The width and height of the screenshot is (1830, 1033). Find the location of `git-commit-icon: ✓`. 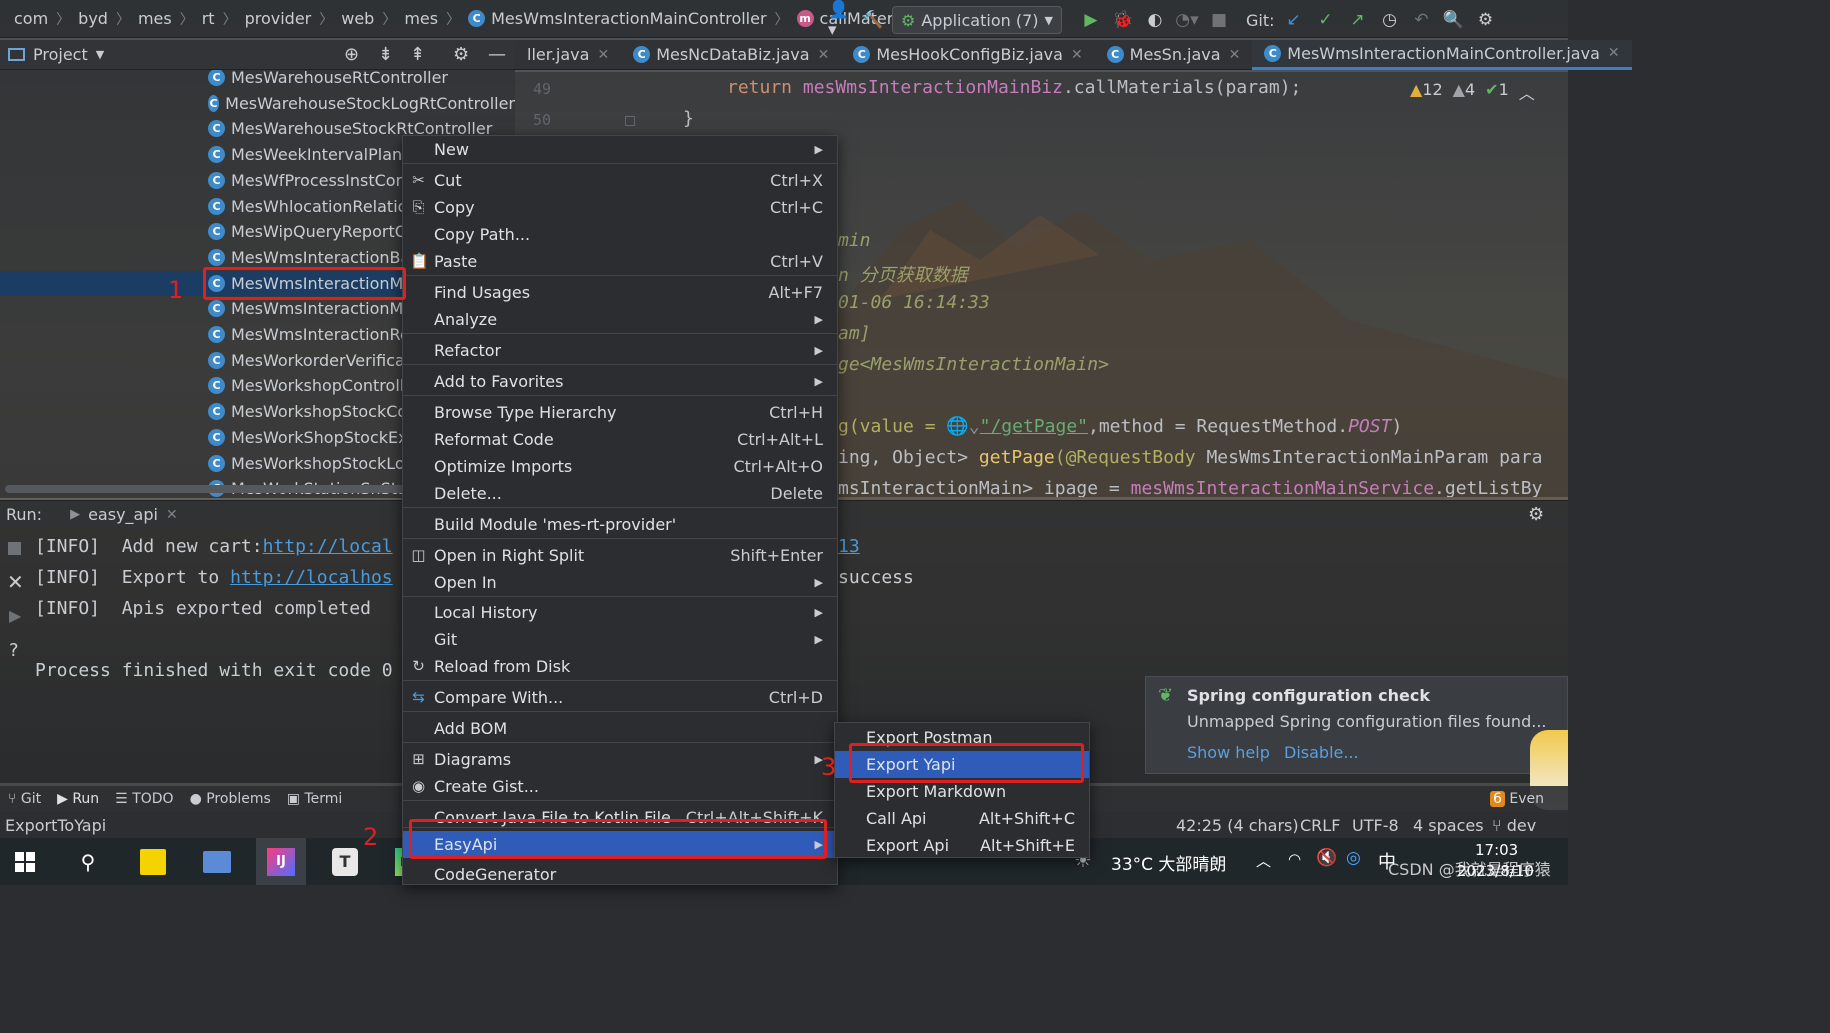

git-commit-icon: ✓ is located at coordinates (1325, 20).